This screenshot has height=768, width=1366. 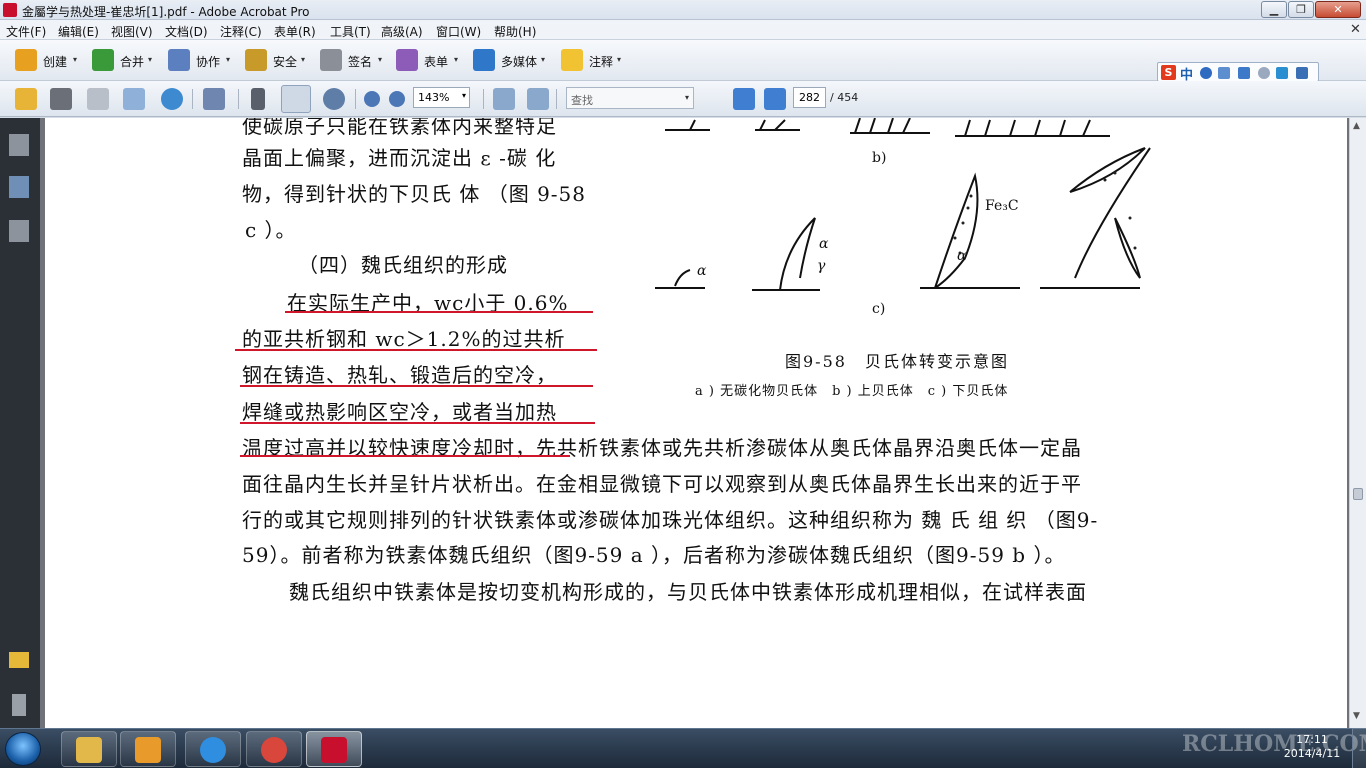 I want to click on email-icon, so click(x=134, y=99).